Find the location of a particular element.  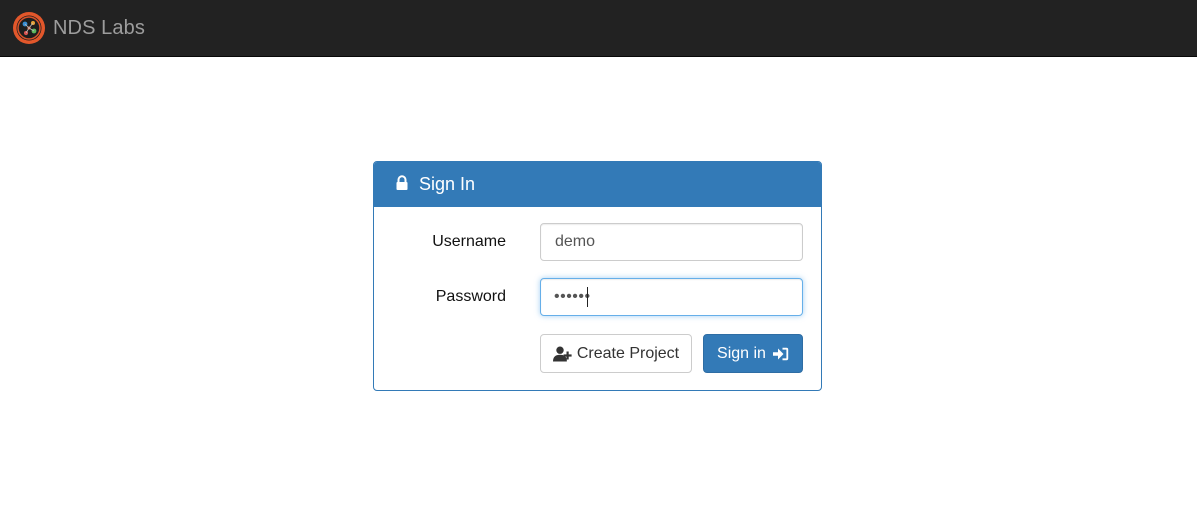

brand-name: NDS Labs is located at coordinates (99, 27).